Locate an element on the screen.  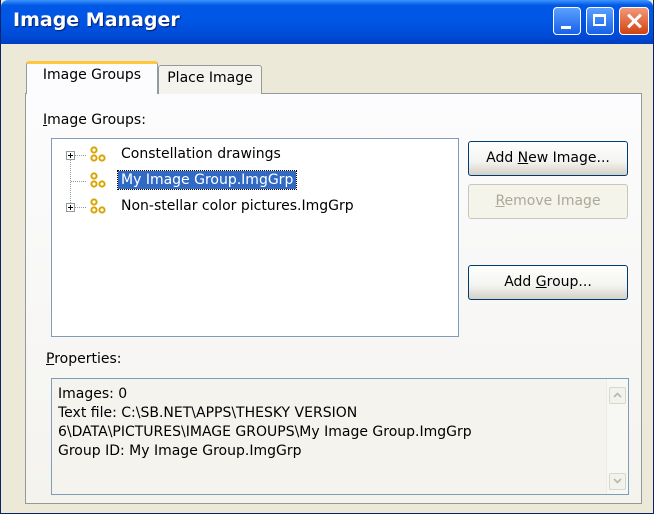
window-title: Image Manager is located at coordinates (96, 20).